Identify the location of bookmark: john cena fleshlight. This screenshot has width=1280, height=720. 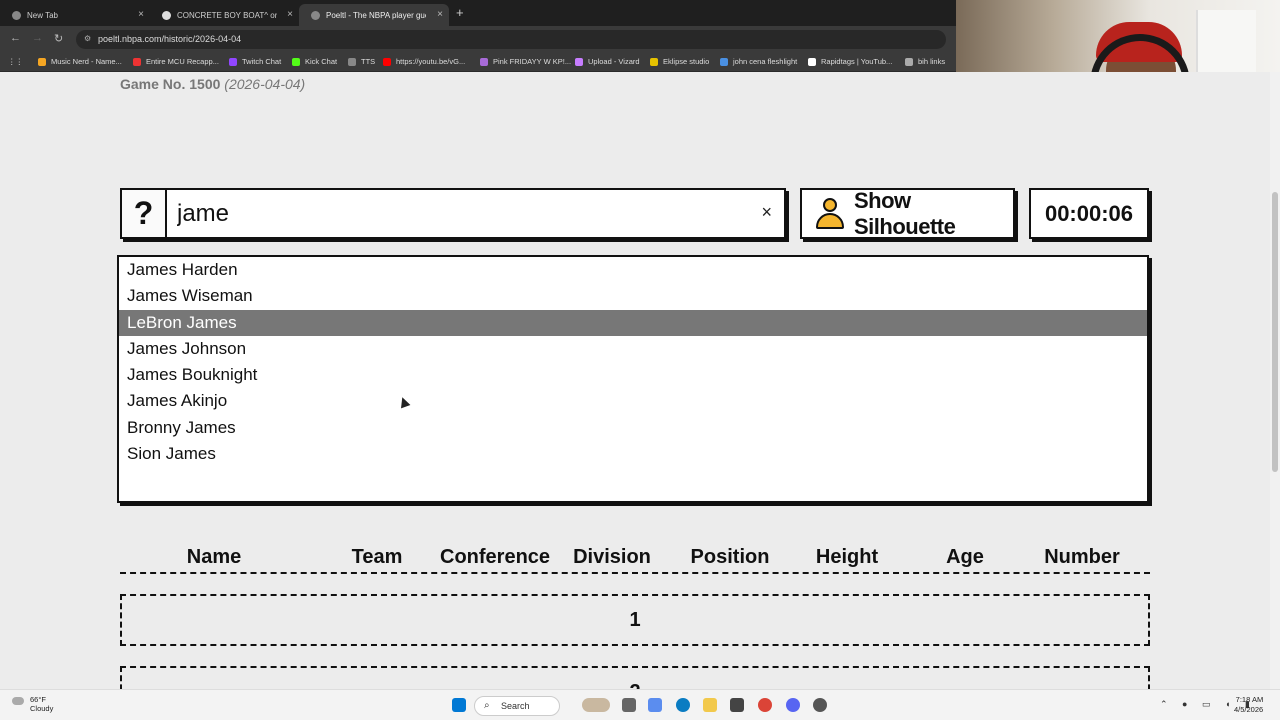
(758, 61).